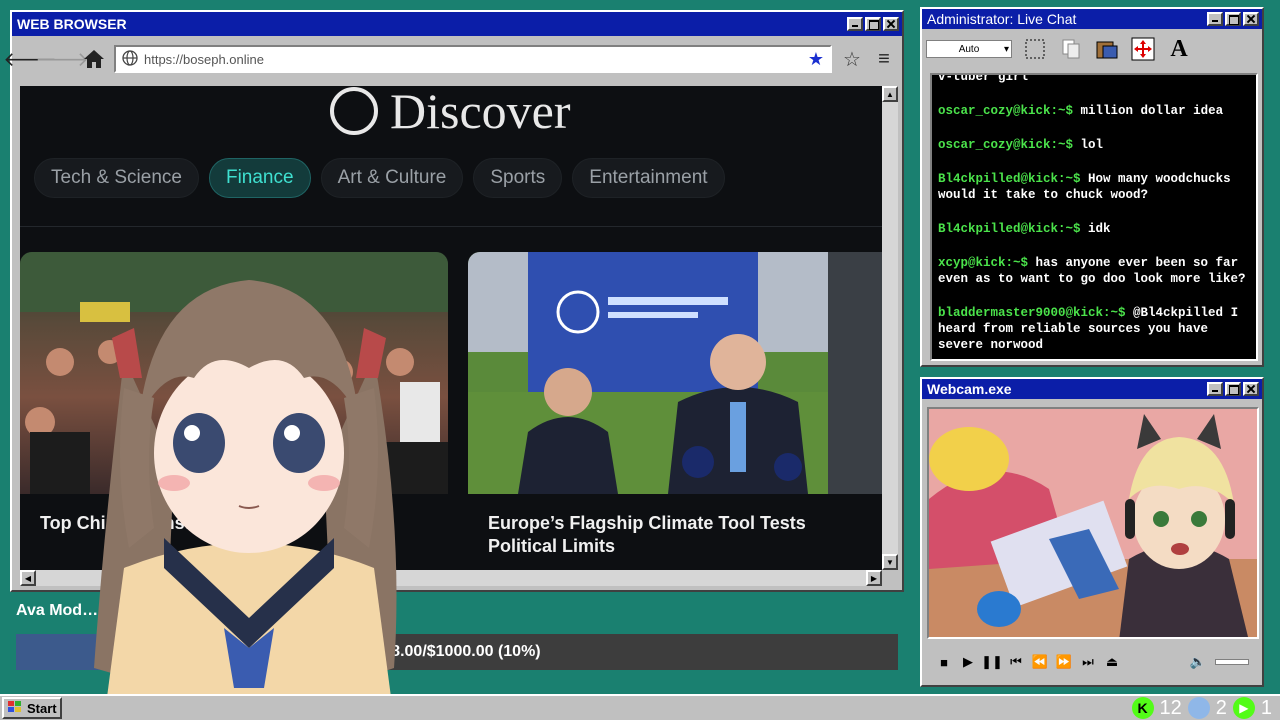 This screenshot has width=1280, height=720. I want to click on home-icon, so click(94, 59).